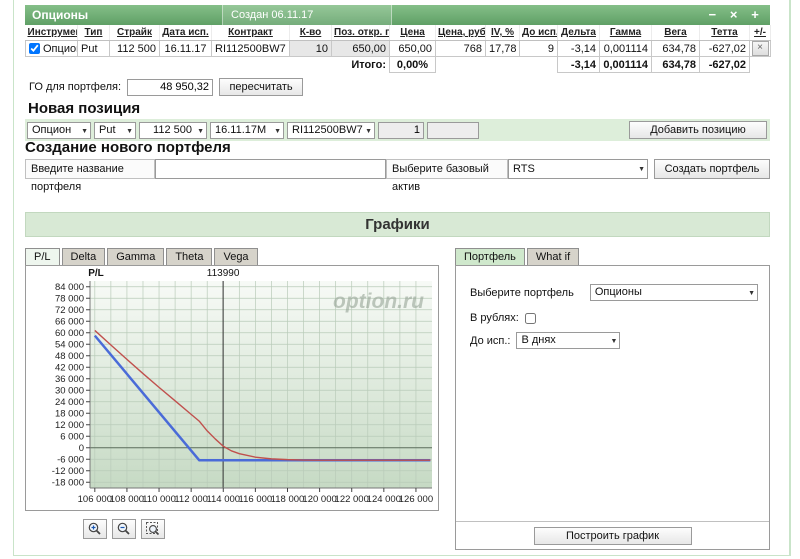 This screenshot has height=559, width=800. Describe the element at coordinates (127, 499) in the screenshot. I see `svg-text: 108 000` at that location.